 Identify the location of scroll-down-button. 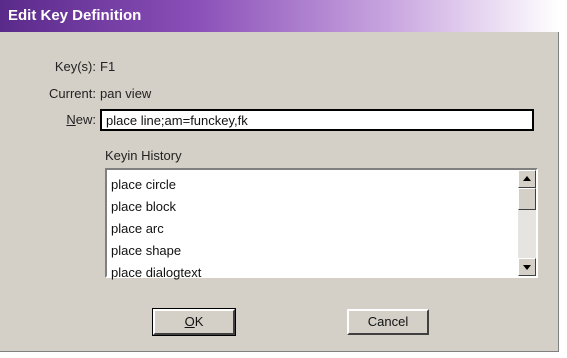
(527, 267).